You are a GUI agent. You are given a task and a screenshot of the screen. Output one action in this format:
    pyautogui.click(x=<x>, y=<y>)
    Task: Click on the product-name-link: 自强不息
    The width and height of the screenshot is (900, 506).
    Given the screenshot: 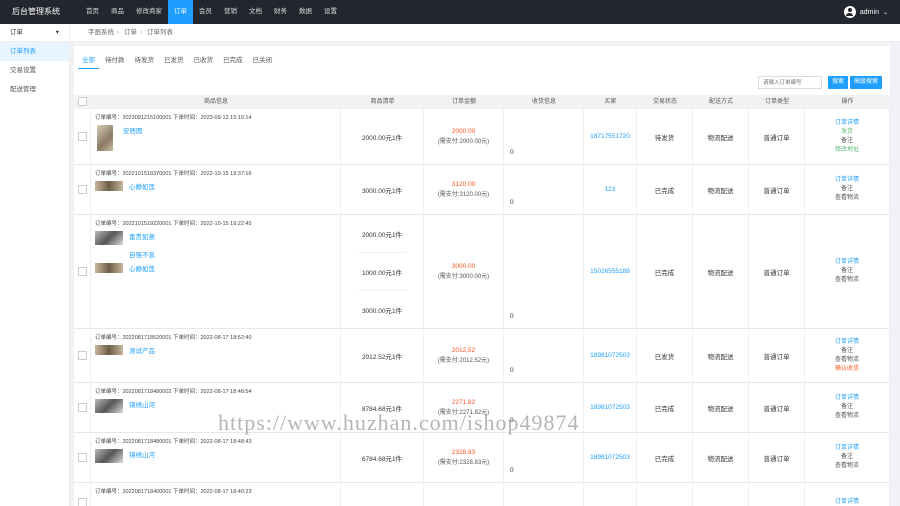 What is the action you would take?
    pyautogui.click(x=142, y=254)
    